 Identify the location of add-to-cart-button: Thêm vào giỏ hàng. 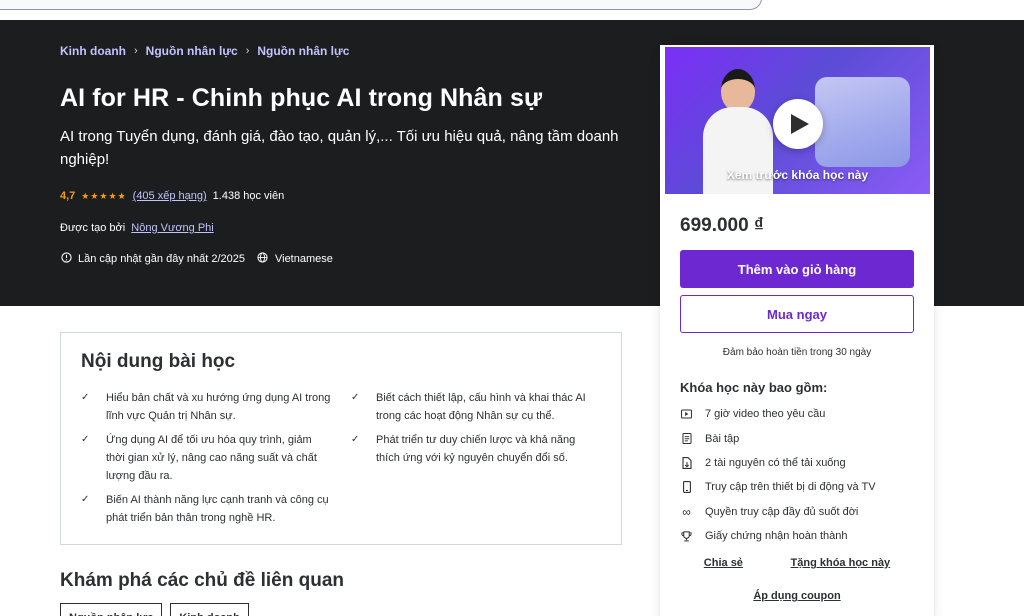
(797, 269).